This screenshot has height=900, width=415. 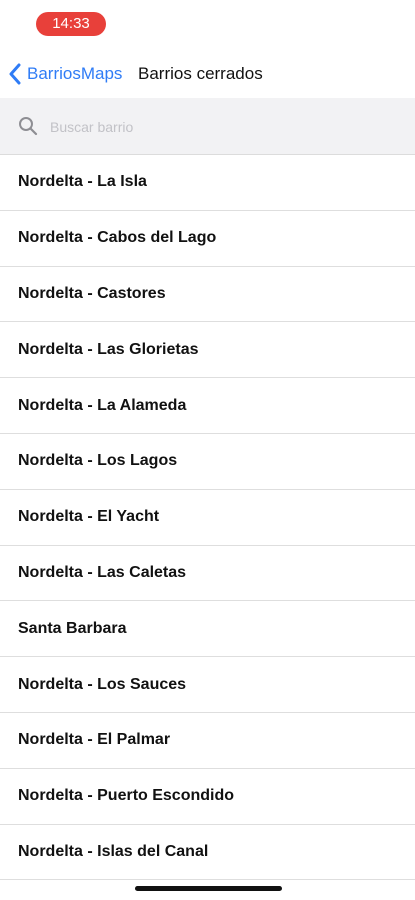 I want to click on list-item-label: Nordelta - Las Caletas, so click(x=102, y=572).